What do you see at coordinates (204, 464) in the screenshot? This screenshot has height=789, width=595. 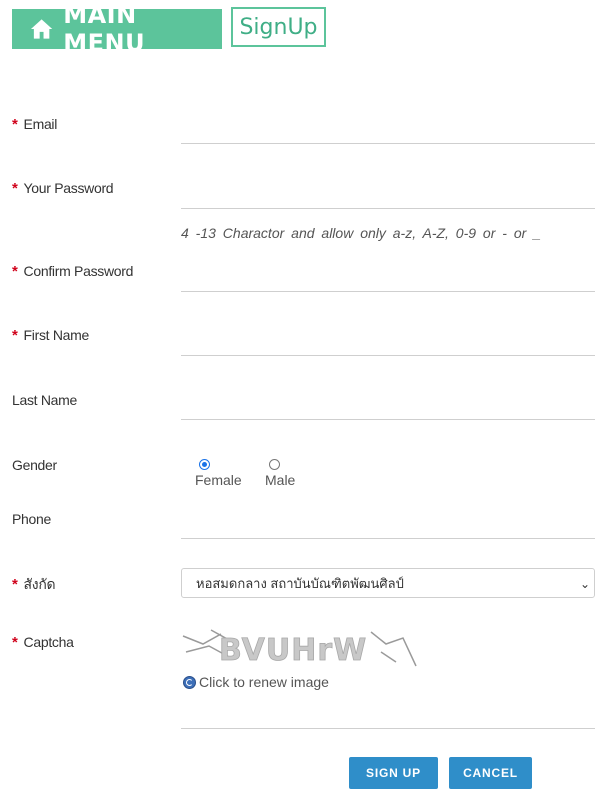 I see `female-radio` at bounding box center [204, 464].